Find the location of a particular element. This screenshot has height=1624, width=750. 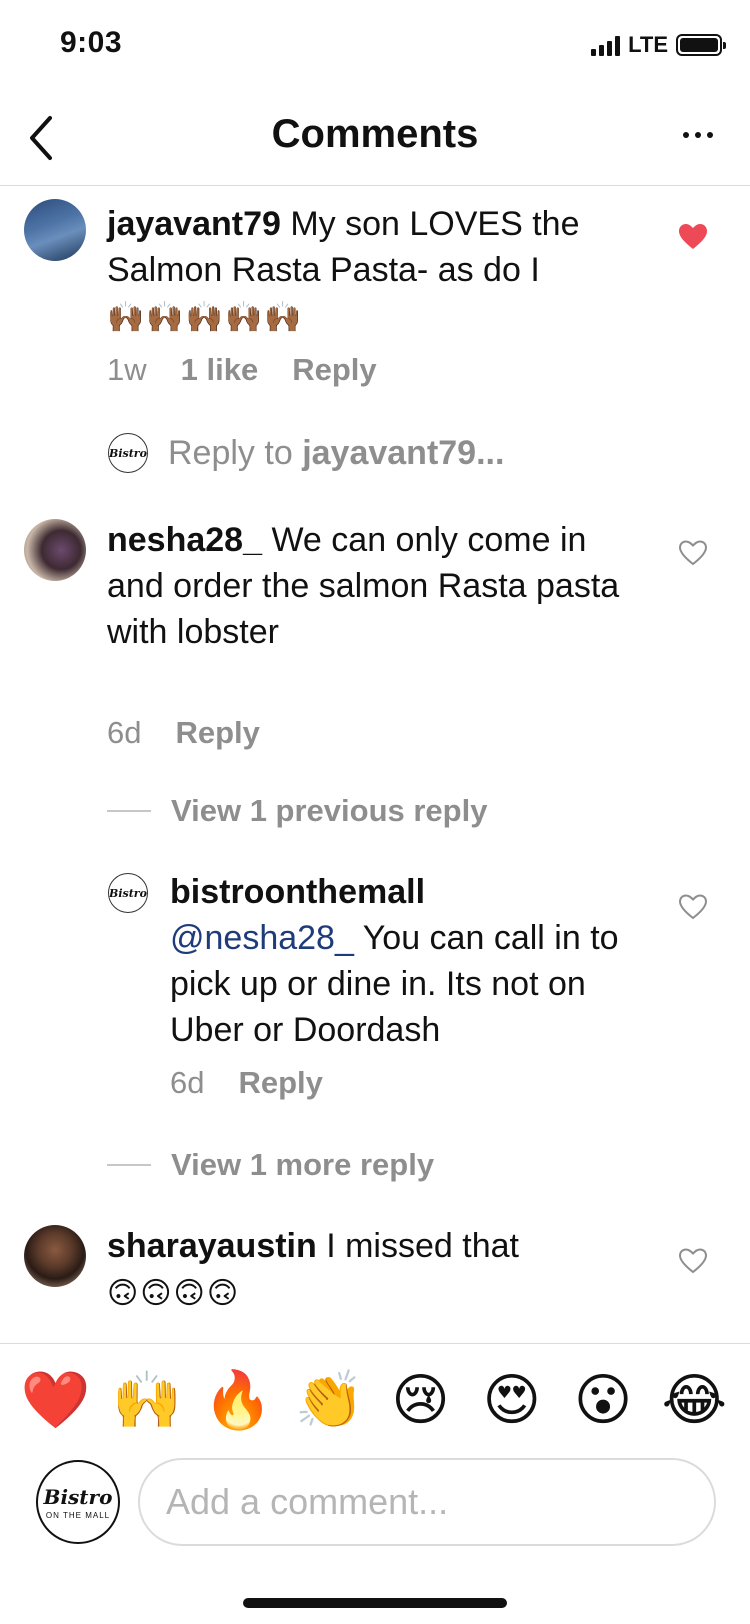

comment-age: 1w is located at coordinates (127, 369).